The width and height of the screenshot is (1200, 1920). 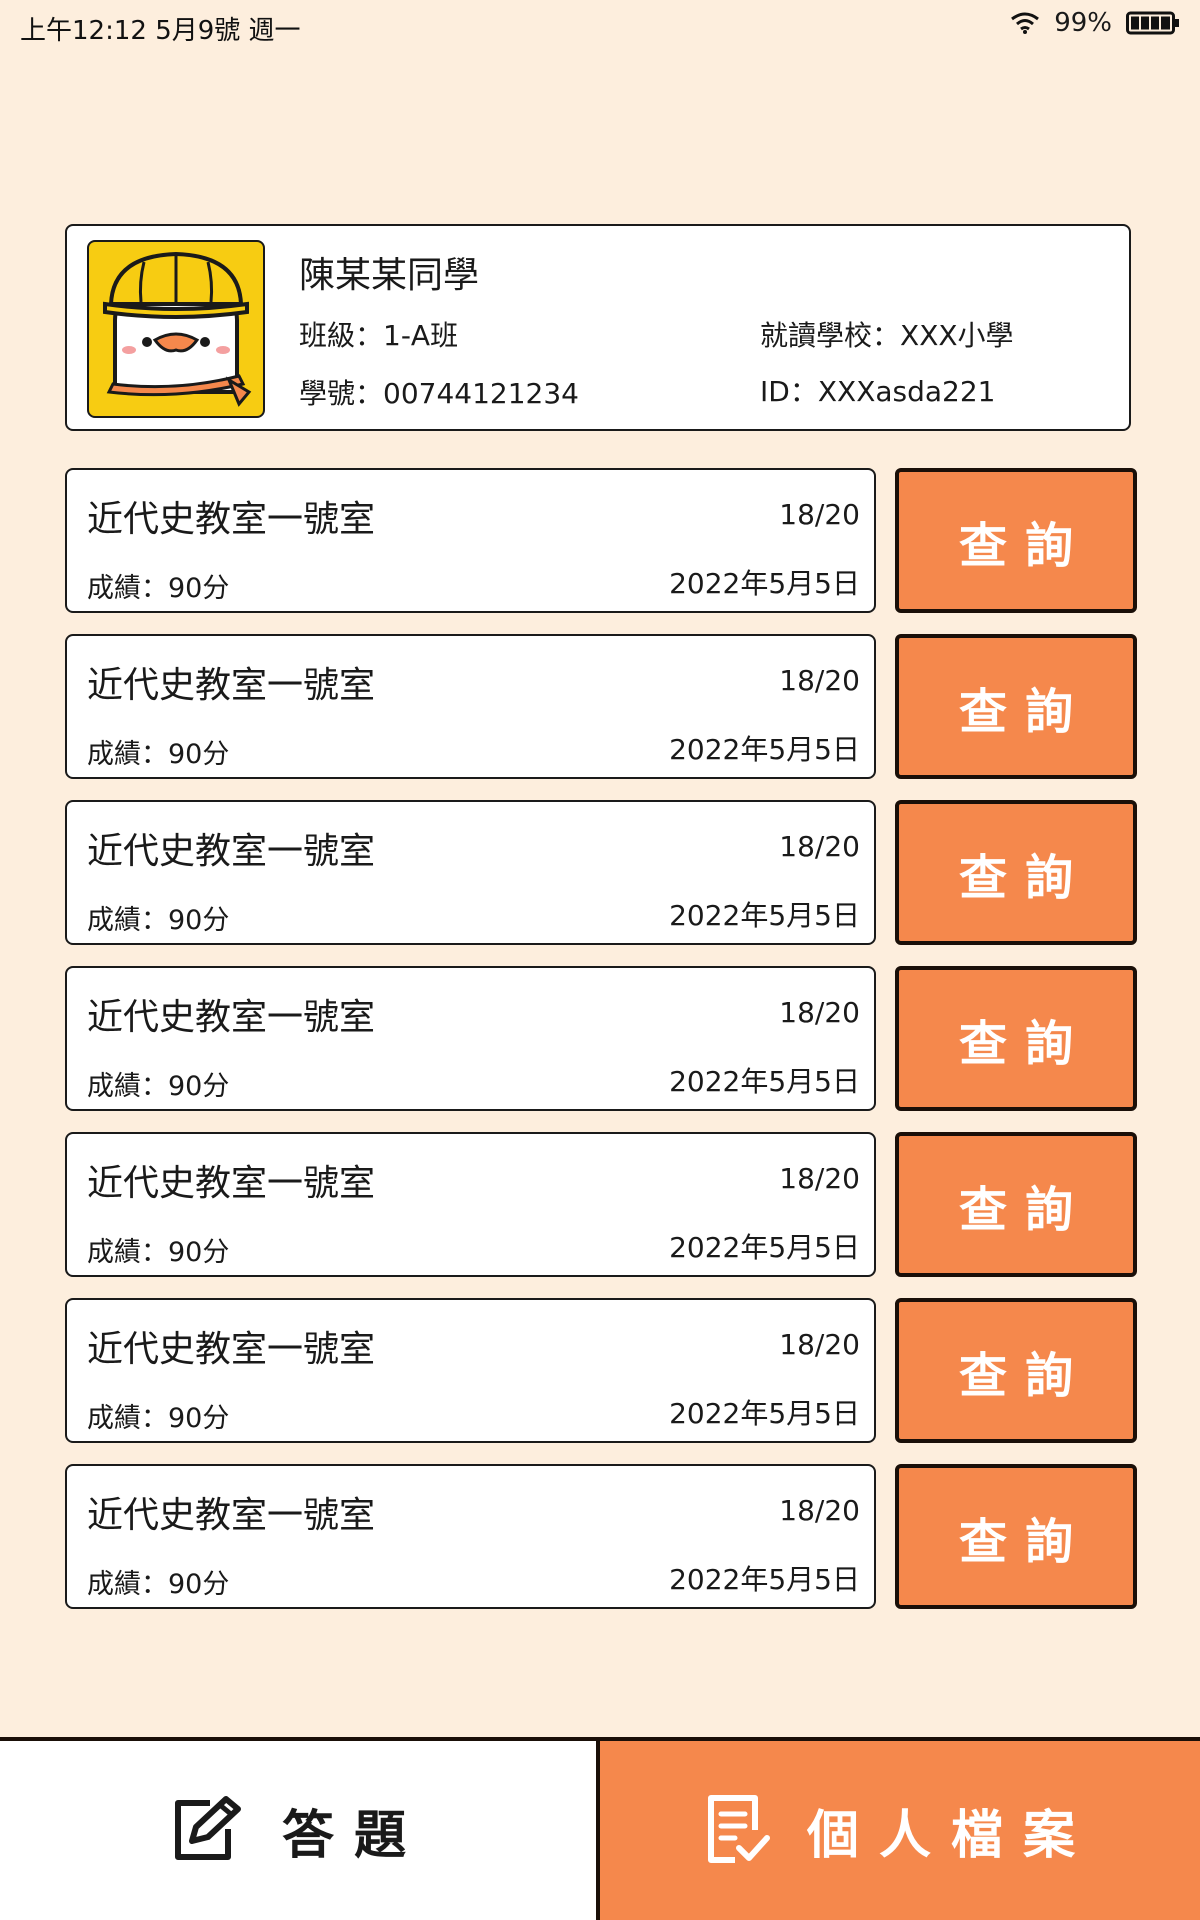 I want to click on bottom-nav: 答題 個人檔案, so click(x=600, y=1828).